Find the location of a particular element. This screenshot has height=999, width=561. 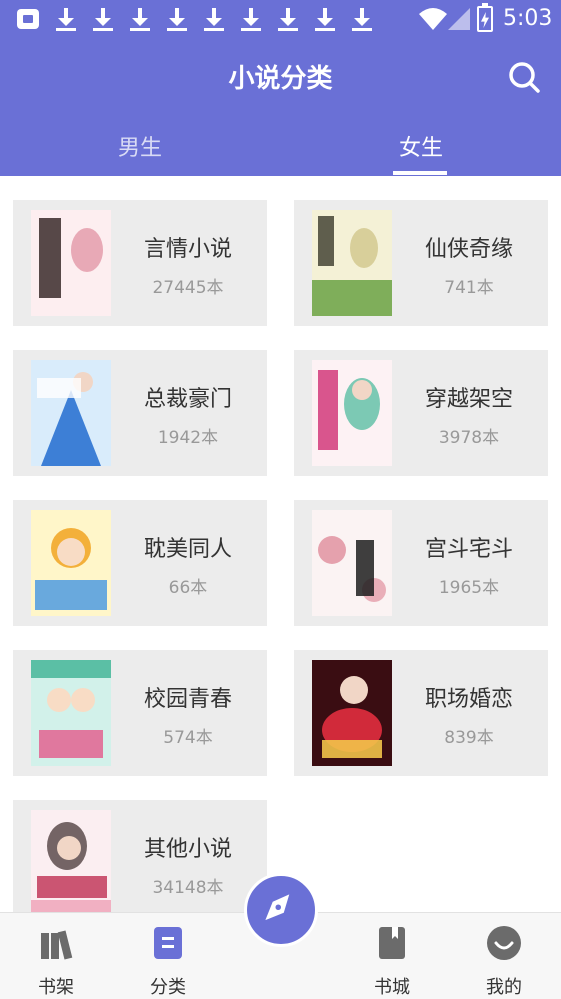

category-title: 言情小说 is located at coordinates (187, 249).